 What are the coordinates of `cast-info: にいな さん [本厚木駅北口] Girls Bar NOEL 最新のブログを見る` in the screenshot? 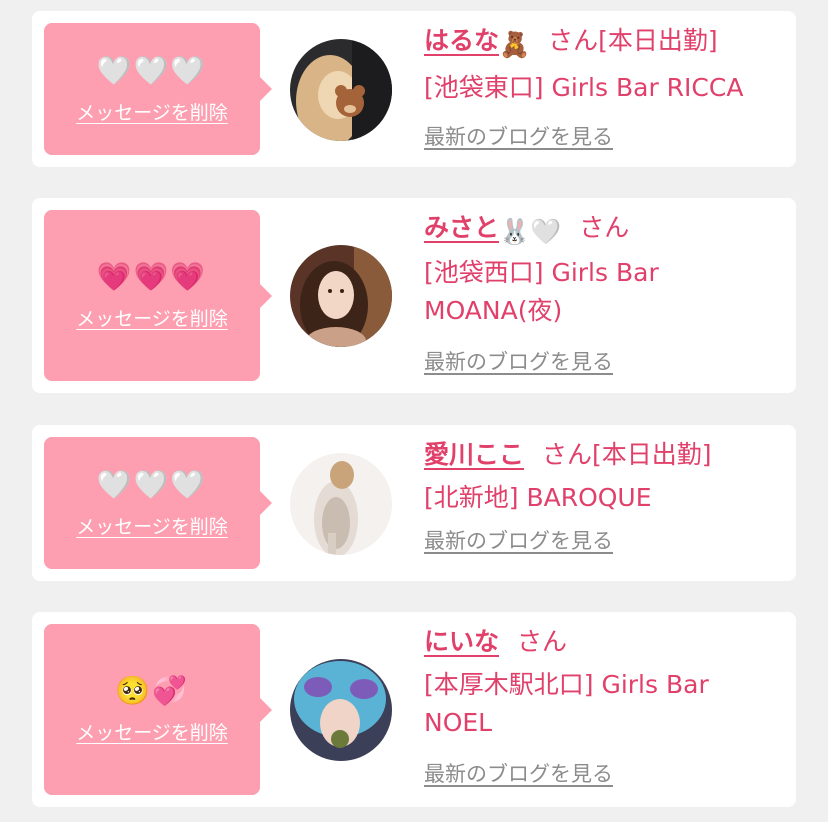 It's located at (598, 706).